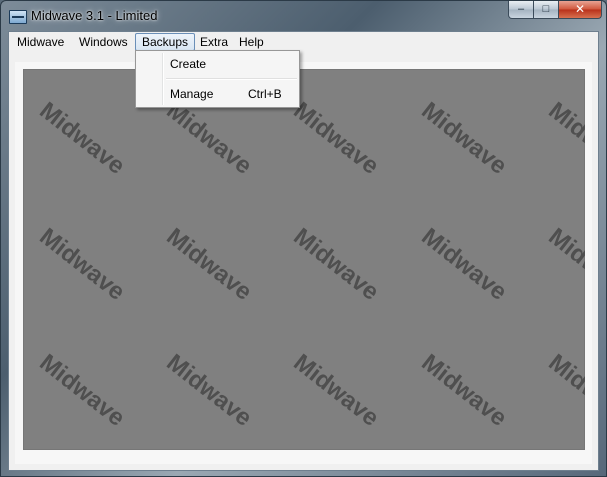 This screenshot has height=477, width=607. Describe the element at coordinates (251, 42) in the screenshot. I see `menu-help: Help` at that location.